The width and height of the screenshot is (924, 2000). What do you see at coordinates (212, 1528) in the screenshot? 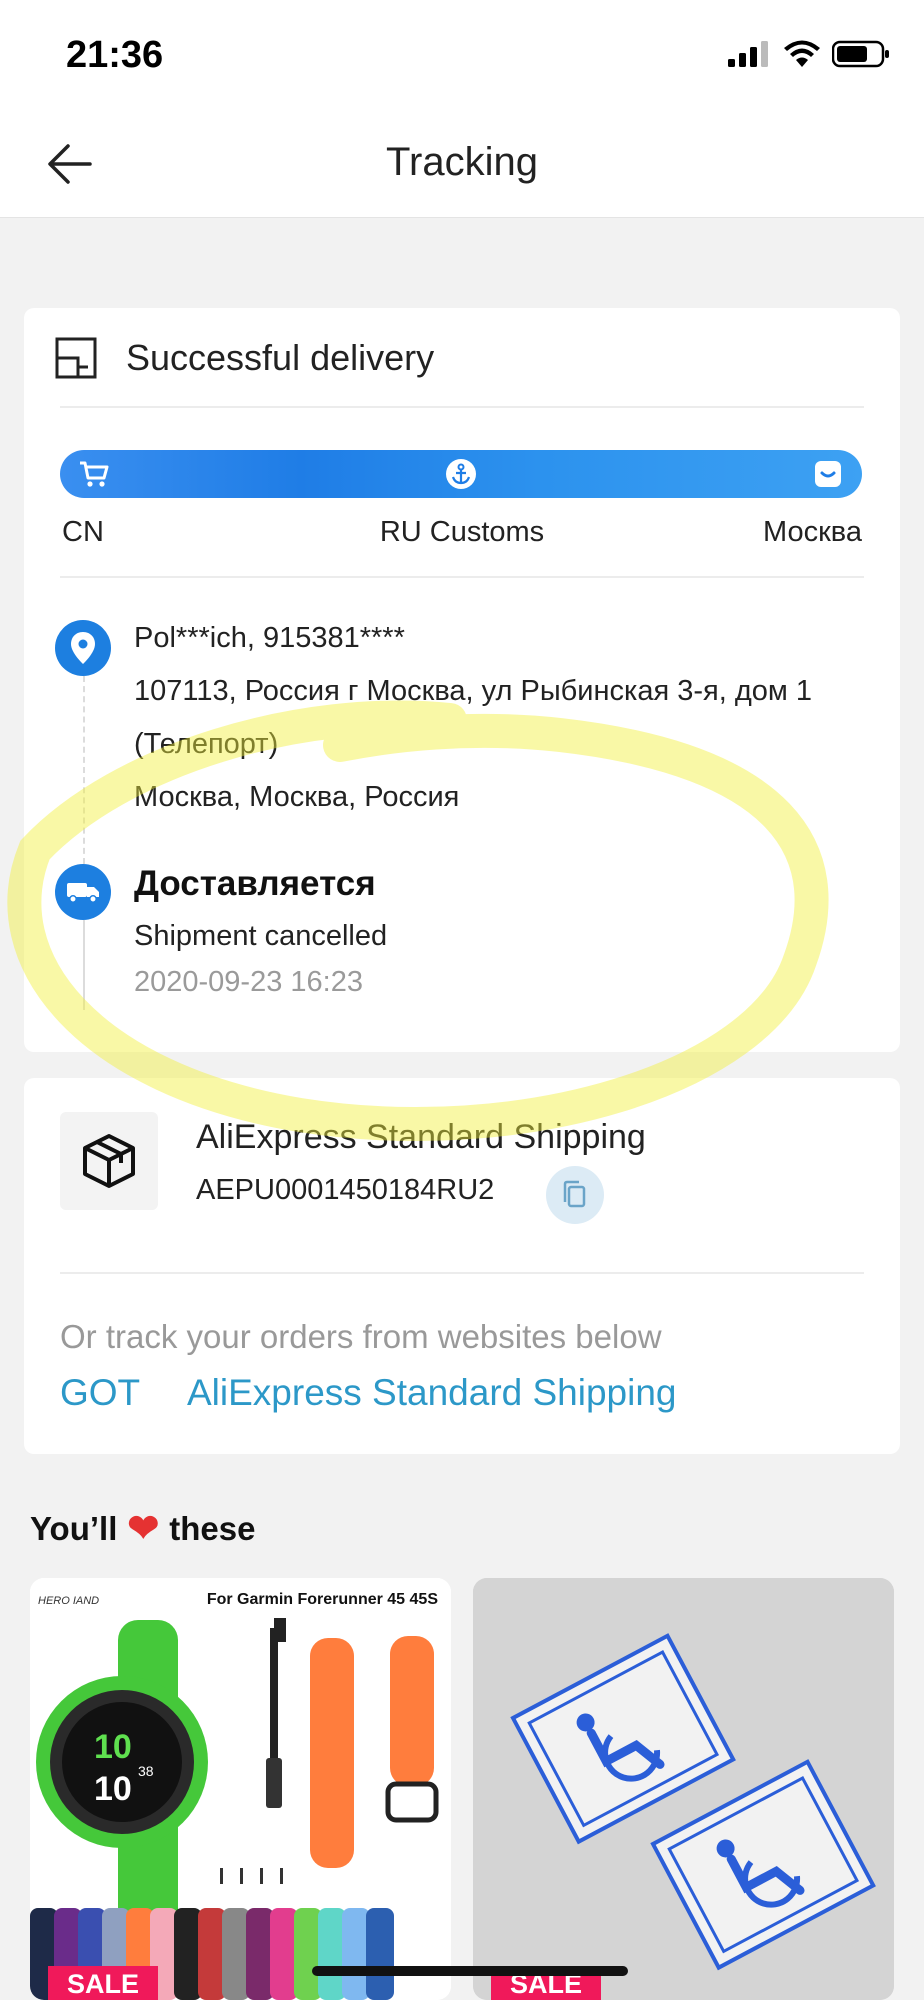
I see `heading-text-after: these` at bounding box center [212, 1528].